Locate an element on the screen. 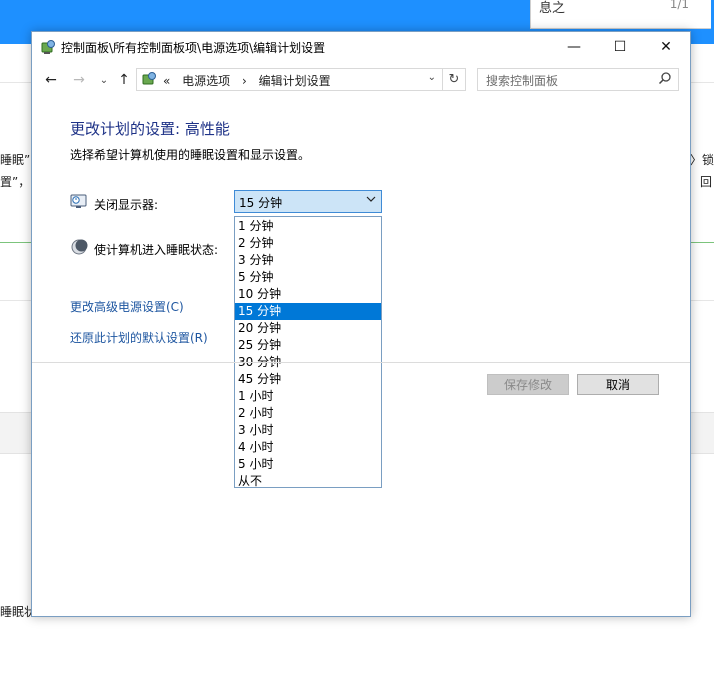 Image resolution: width=714 pixels, height=687 pixels. breadcrumb-overflow-icon: « is located at coordinates (166, 81).